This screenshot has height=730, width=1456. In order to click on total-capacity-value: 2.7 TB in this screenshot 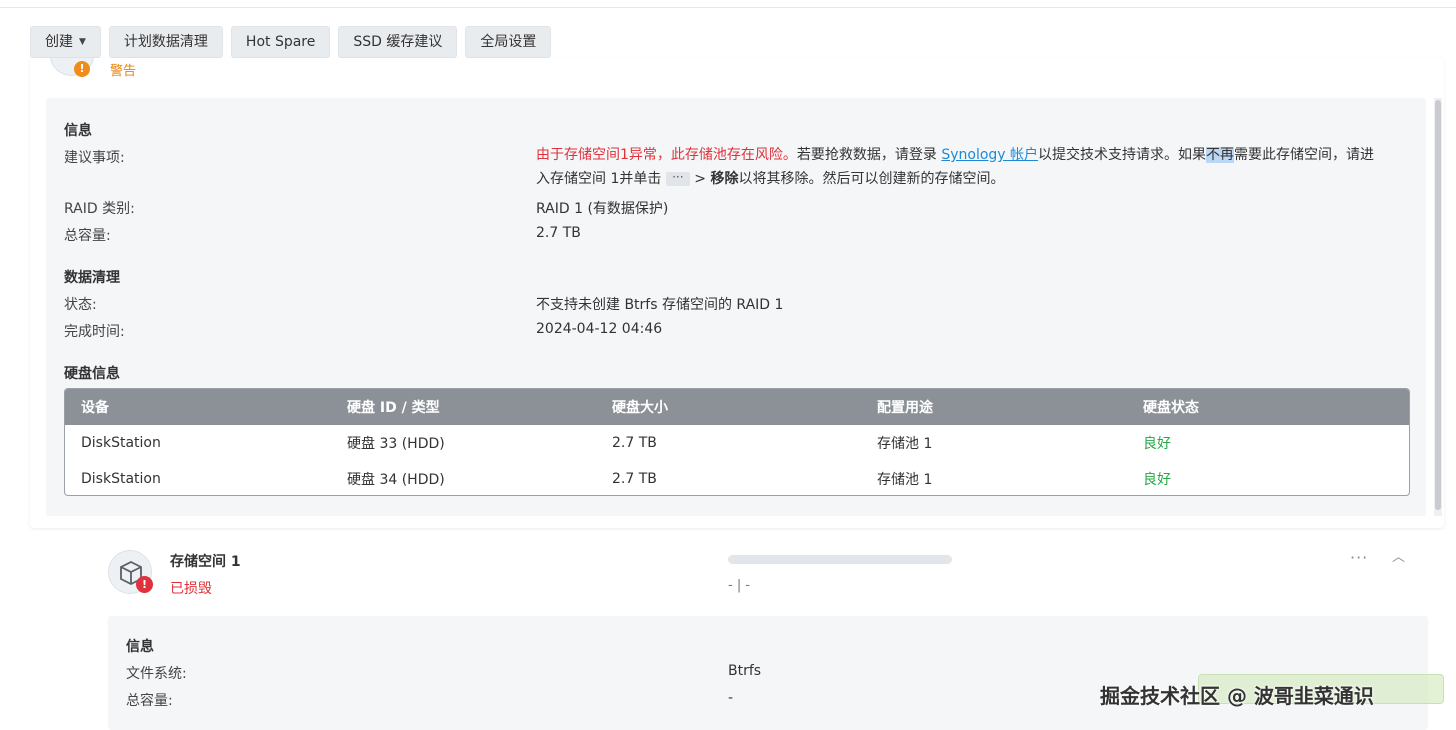, I will do `click(558, 233)`.